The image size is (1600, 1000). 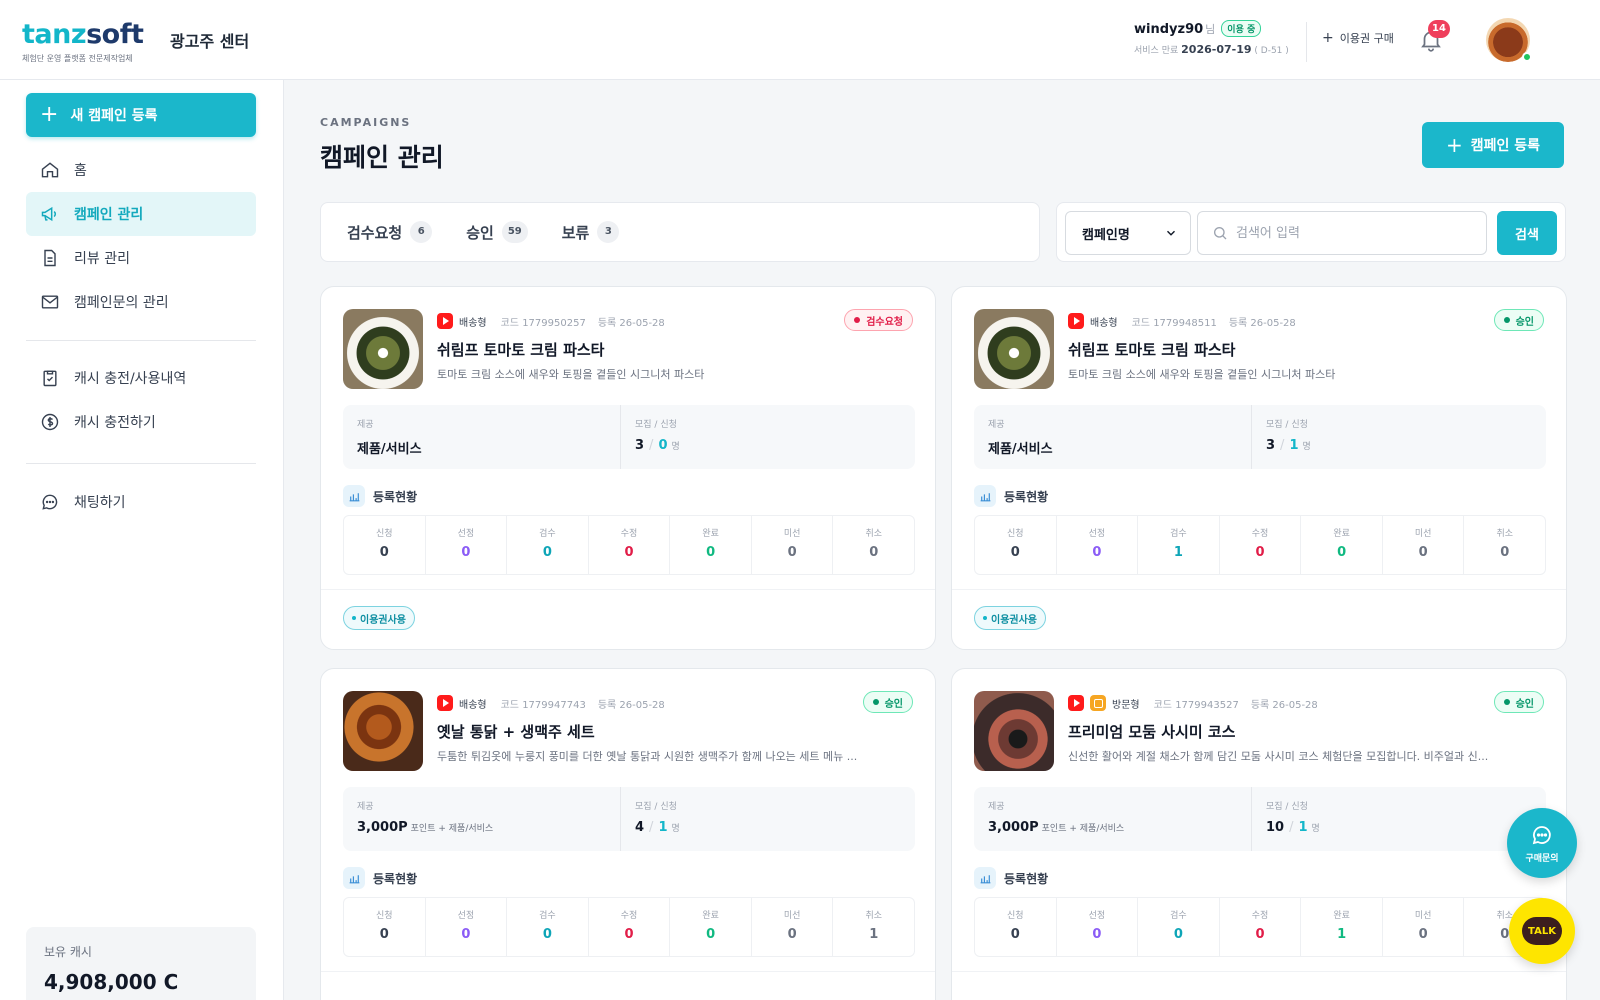 What do you see at coordinates (50, 258) in the screenshot?
I see `document-icon` at bounding box center [50, 258].